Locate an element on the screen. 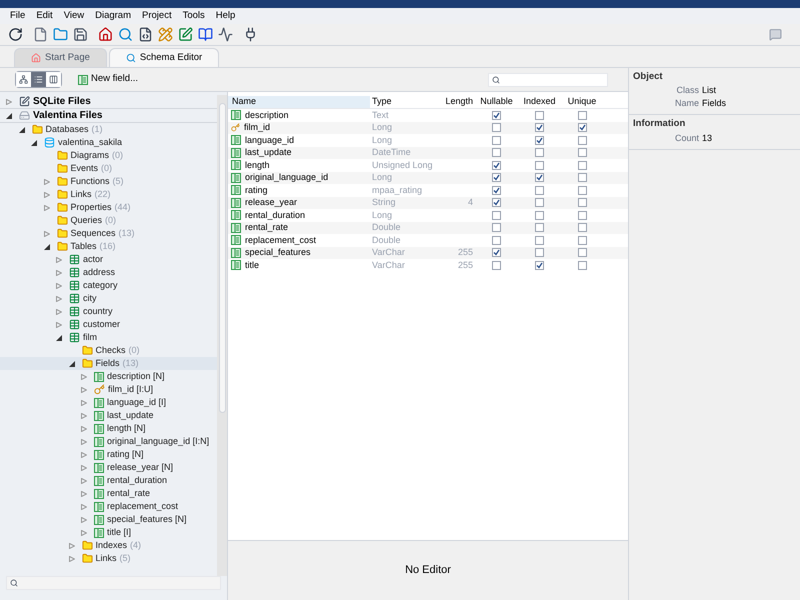  tree-item: category is located at coordinates (108, 285).